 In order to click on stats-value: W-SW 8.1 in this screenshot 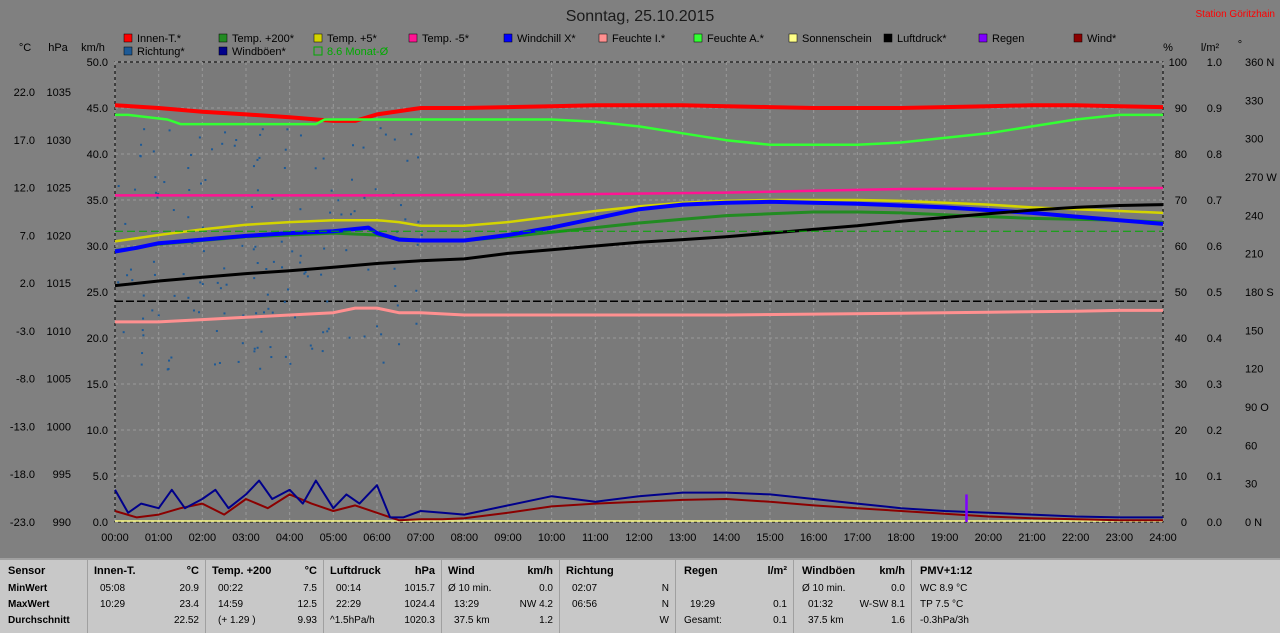, I will do `click(882, 604)`.